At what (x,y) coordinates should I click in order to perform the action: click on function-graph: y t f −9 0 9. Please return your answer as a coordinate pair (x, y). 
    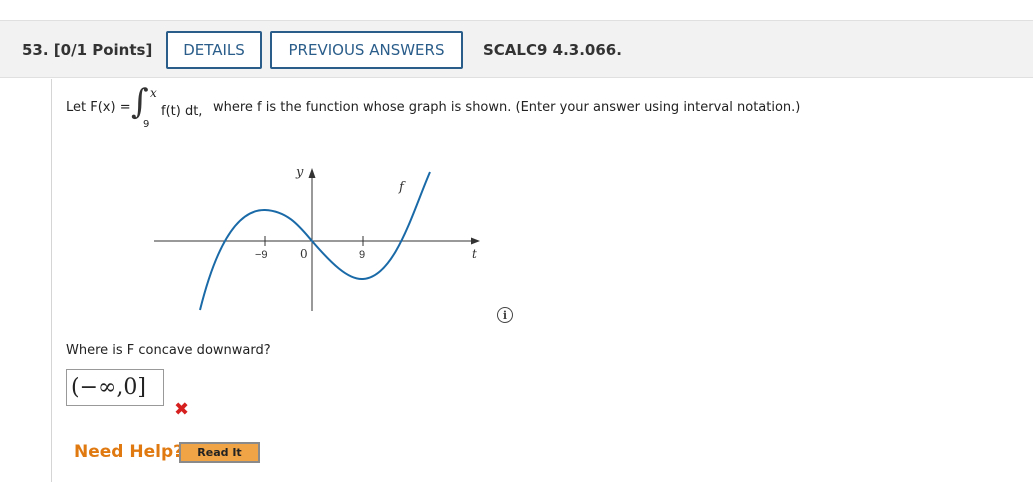
    Looking at the image, I should click on (317, 238).